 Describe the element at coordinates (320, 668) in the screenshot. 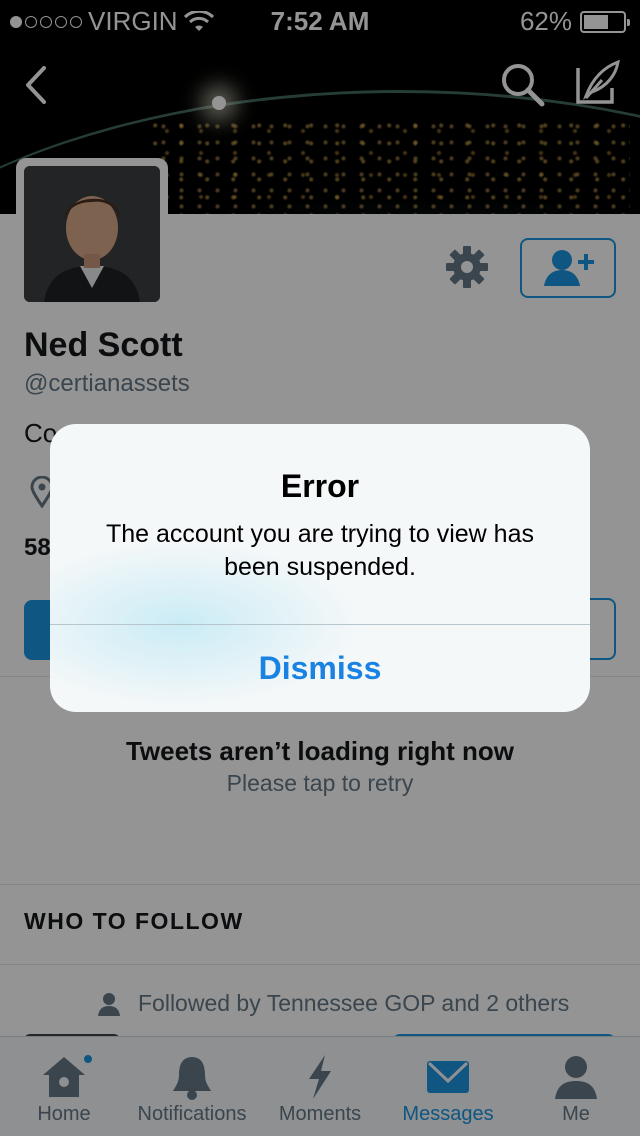

I see `dismiss-button: Dismiss` at that location.